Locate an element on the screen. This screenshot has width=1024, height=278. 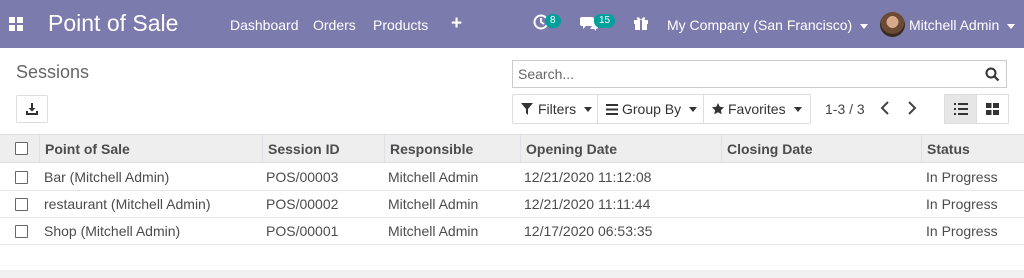
cell-opening-date: 12/21/2020 11:12:08 is located at coordinates (588, 177).